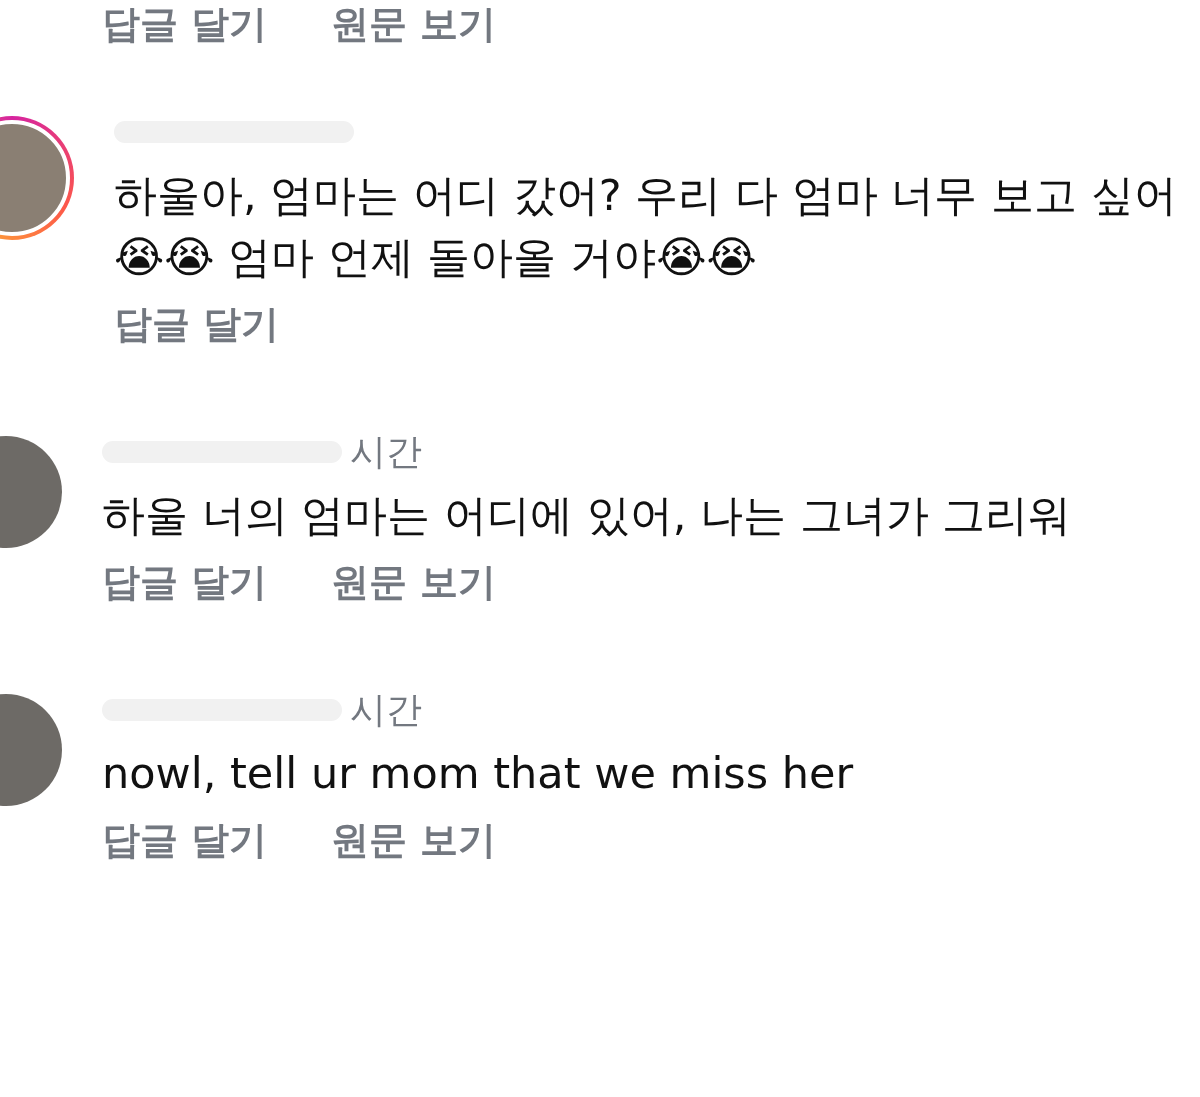 Image resolution: width=1200 pixels, height=1097 pixels. Describe the element at coordinates (478, 773) in the screenshot. I see `comment-text: nowl, tell ur mom that we miss her` at that location.